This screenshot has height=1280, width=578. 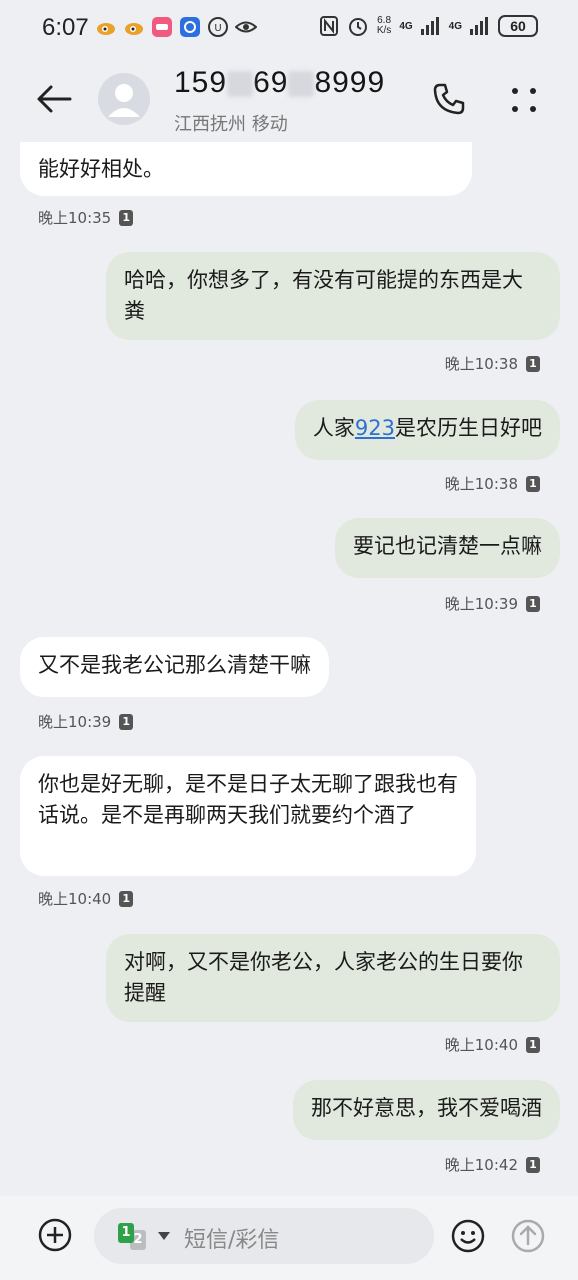 I want to click on chevron-down-icon, so click(x=164, y=1236).